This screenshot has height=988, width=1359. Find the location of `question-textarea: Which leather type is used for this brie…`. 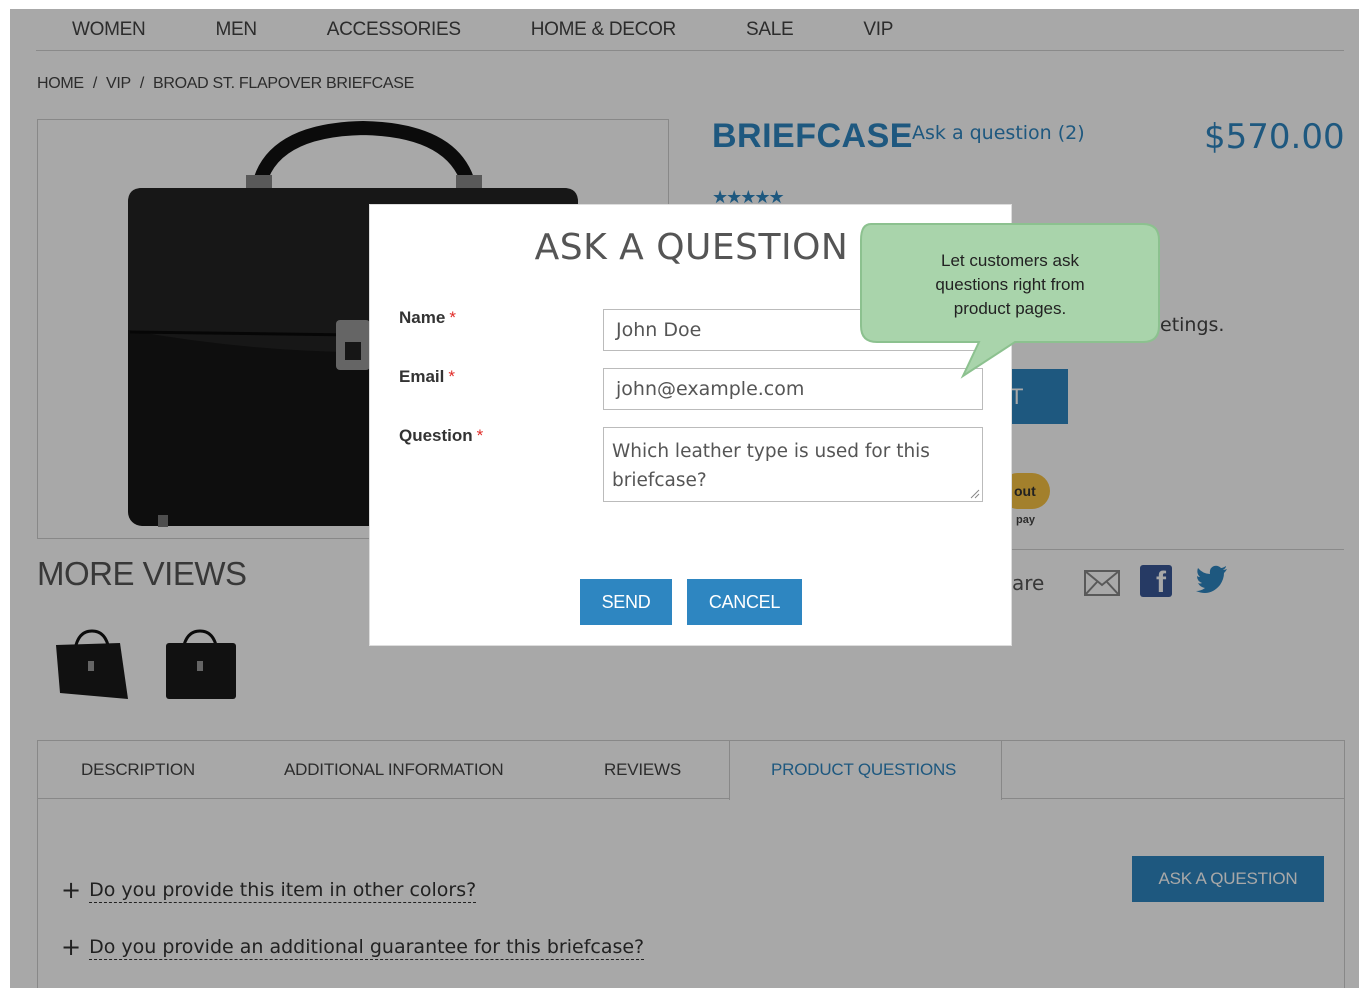

question-textarea: Which leather type is used for this brie… is located at coordinates (793, 464).